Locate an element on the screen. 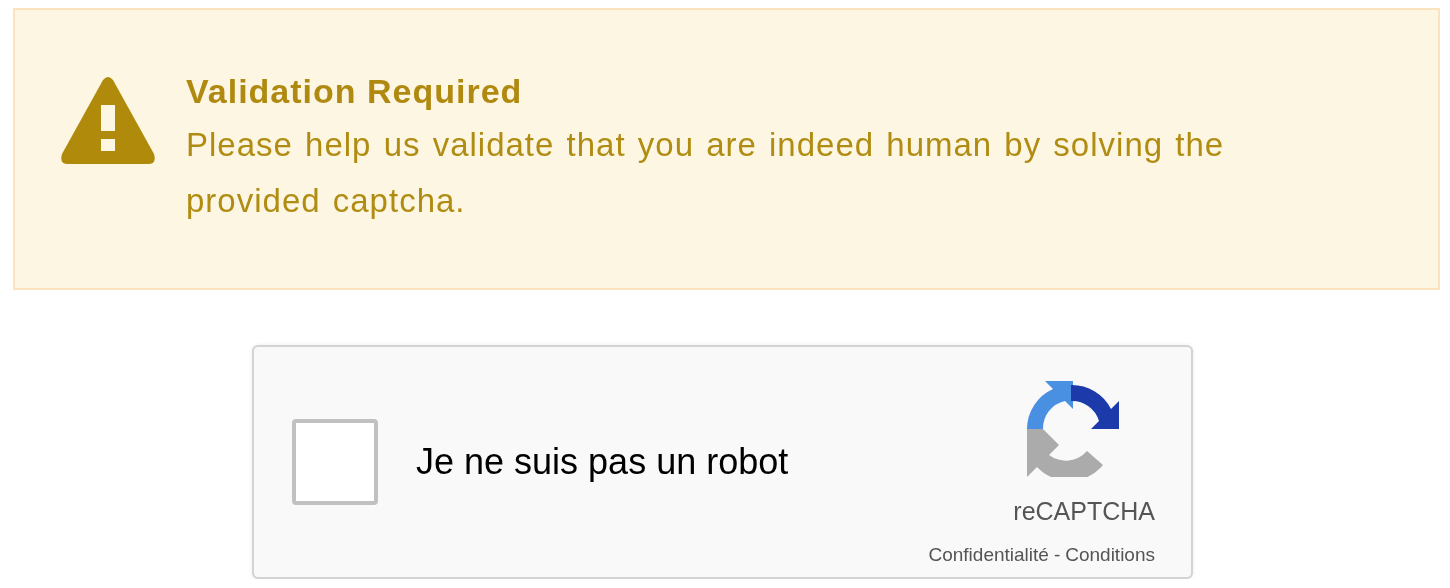 This screenshot has width=1450, height=588. footer-link: Conditions is located at coordinates (1110, 555).